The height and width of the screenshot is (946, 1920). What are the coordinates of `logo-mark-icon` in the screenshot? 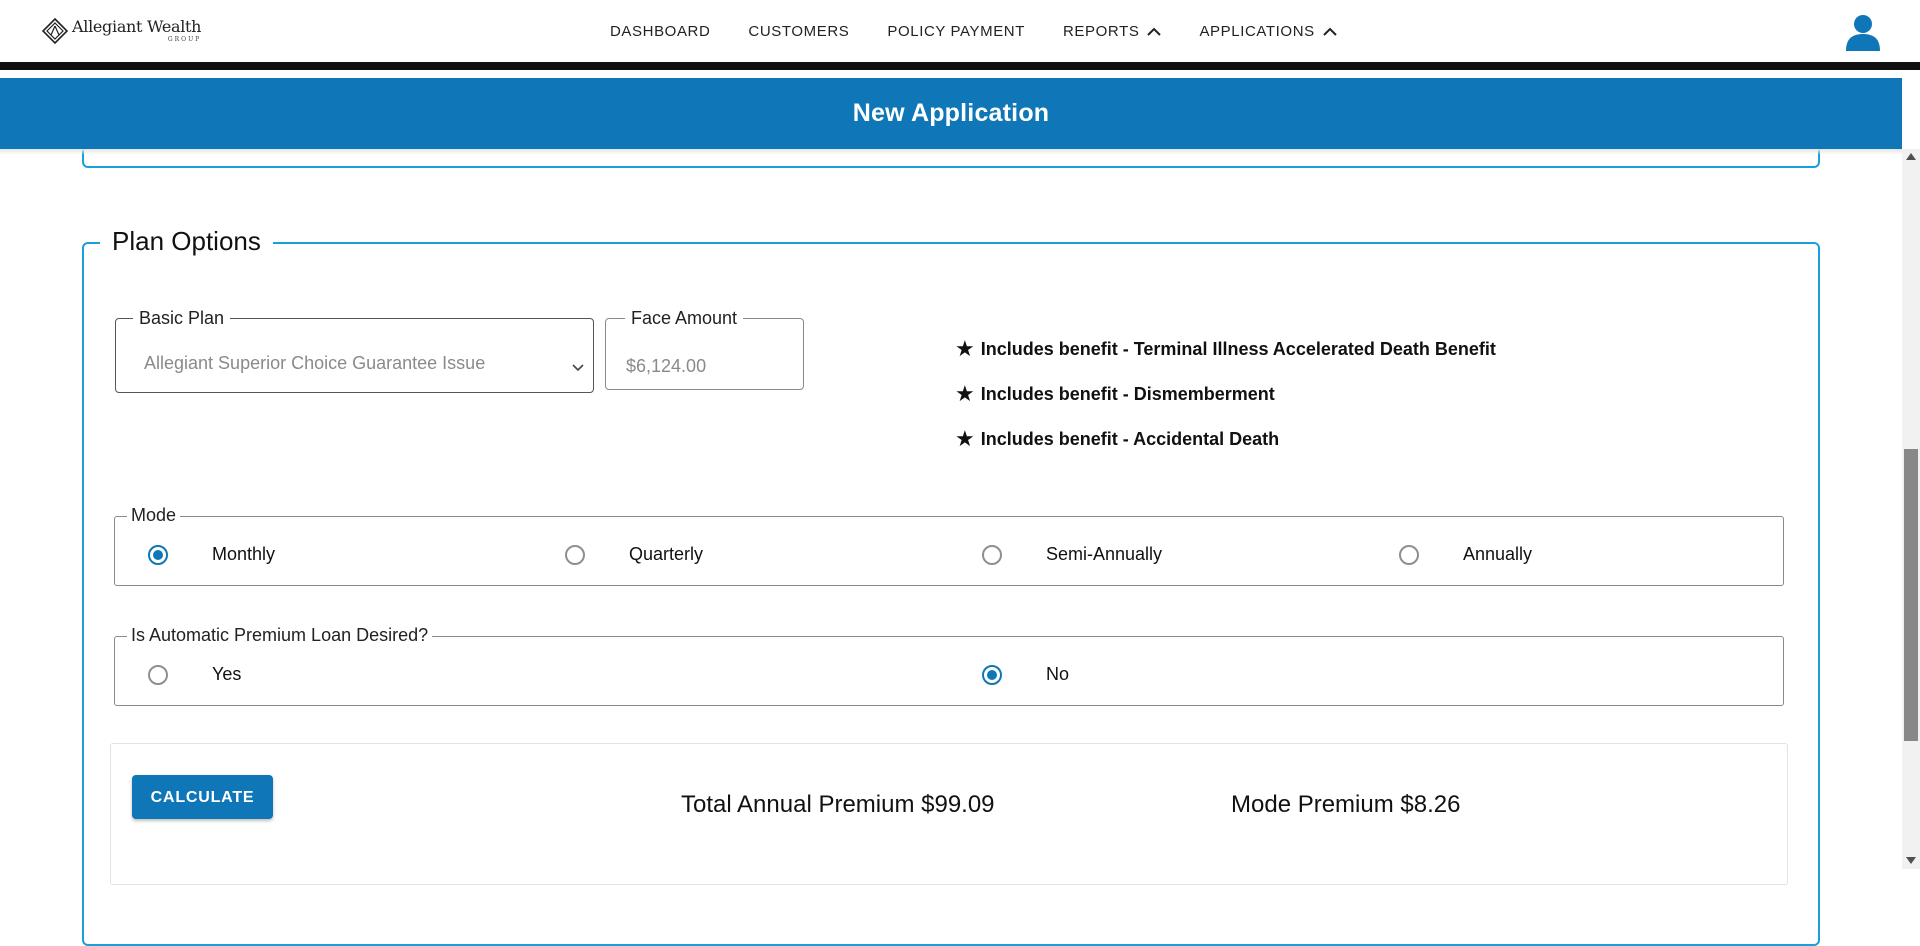 It's located at (55, 31).